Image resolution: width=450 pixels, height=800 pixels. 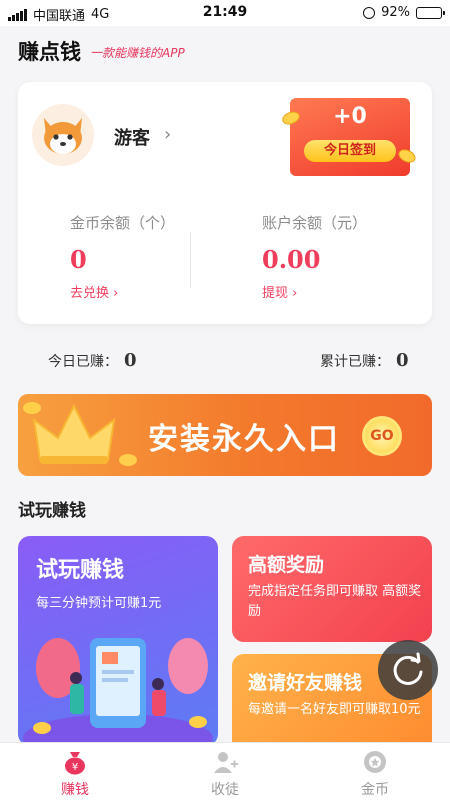 I want to click on exchange-link: 去兑换 ›, so click(x=155, y=291).